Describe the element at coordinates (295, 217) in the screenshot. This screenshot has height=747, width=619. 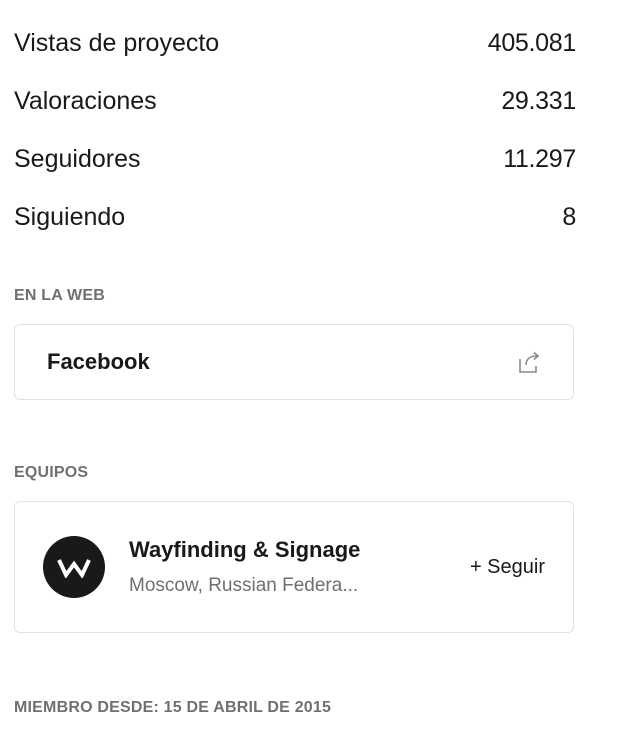
I see `stat-row-following: Siguiendo 8` at that location.